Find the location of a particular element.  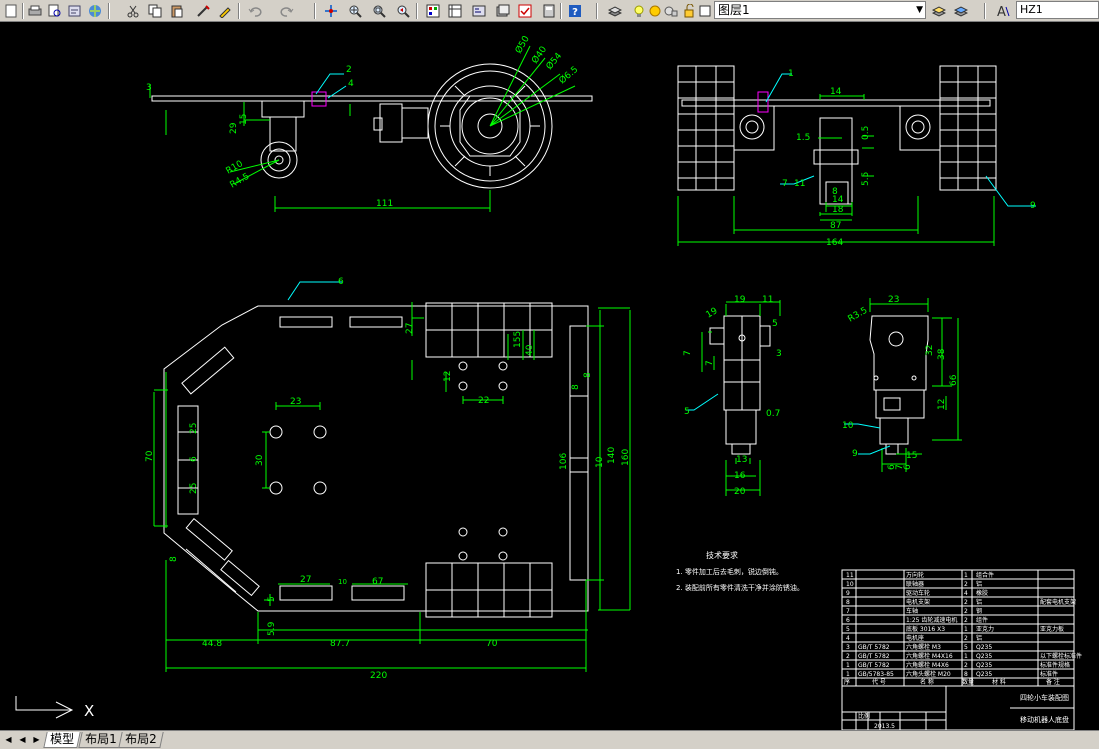

bom-cell-note: 标准件 is located at coordinates (1049, 674).